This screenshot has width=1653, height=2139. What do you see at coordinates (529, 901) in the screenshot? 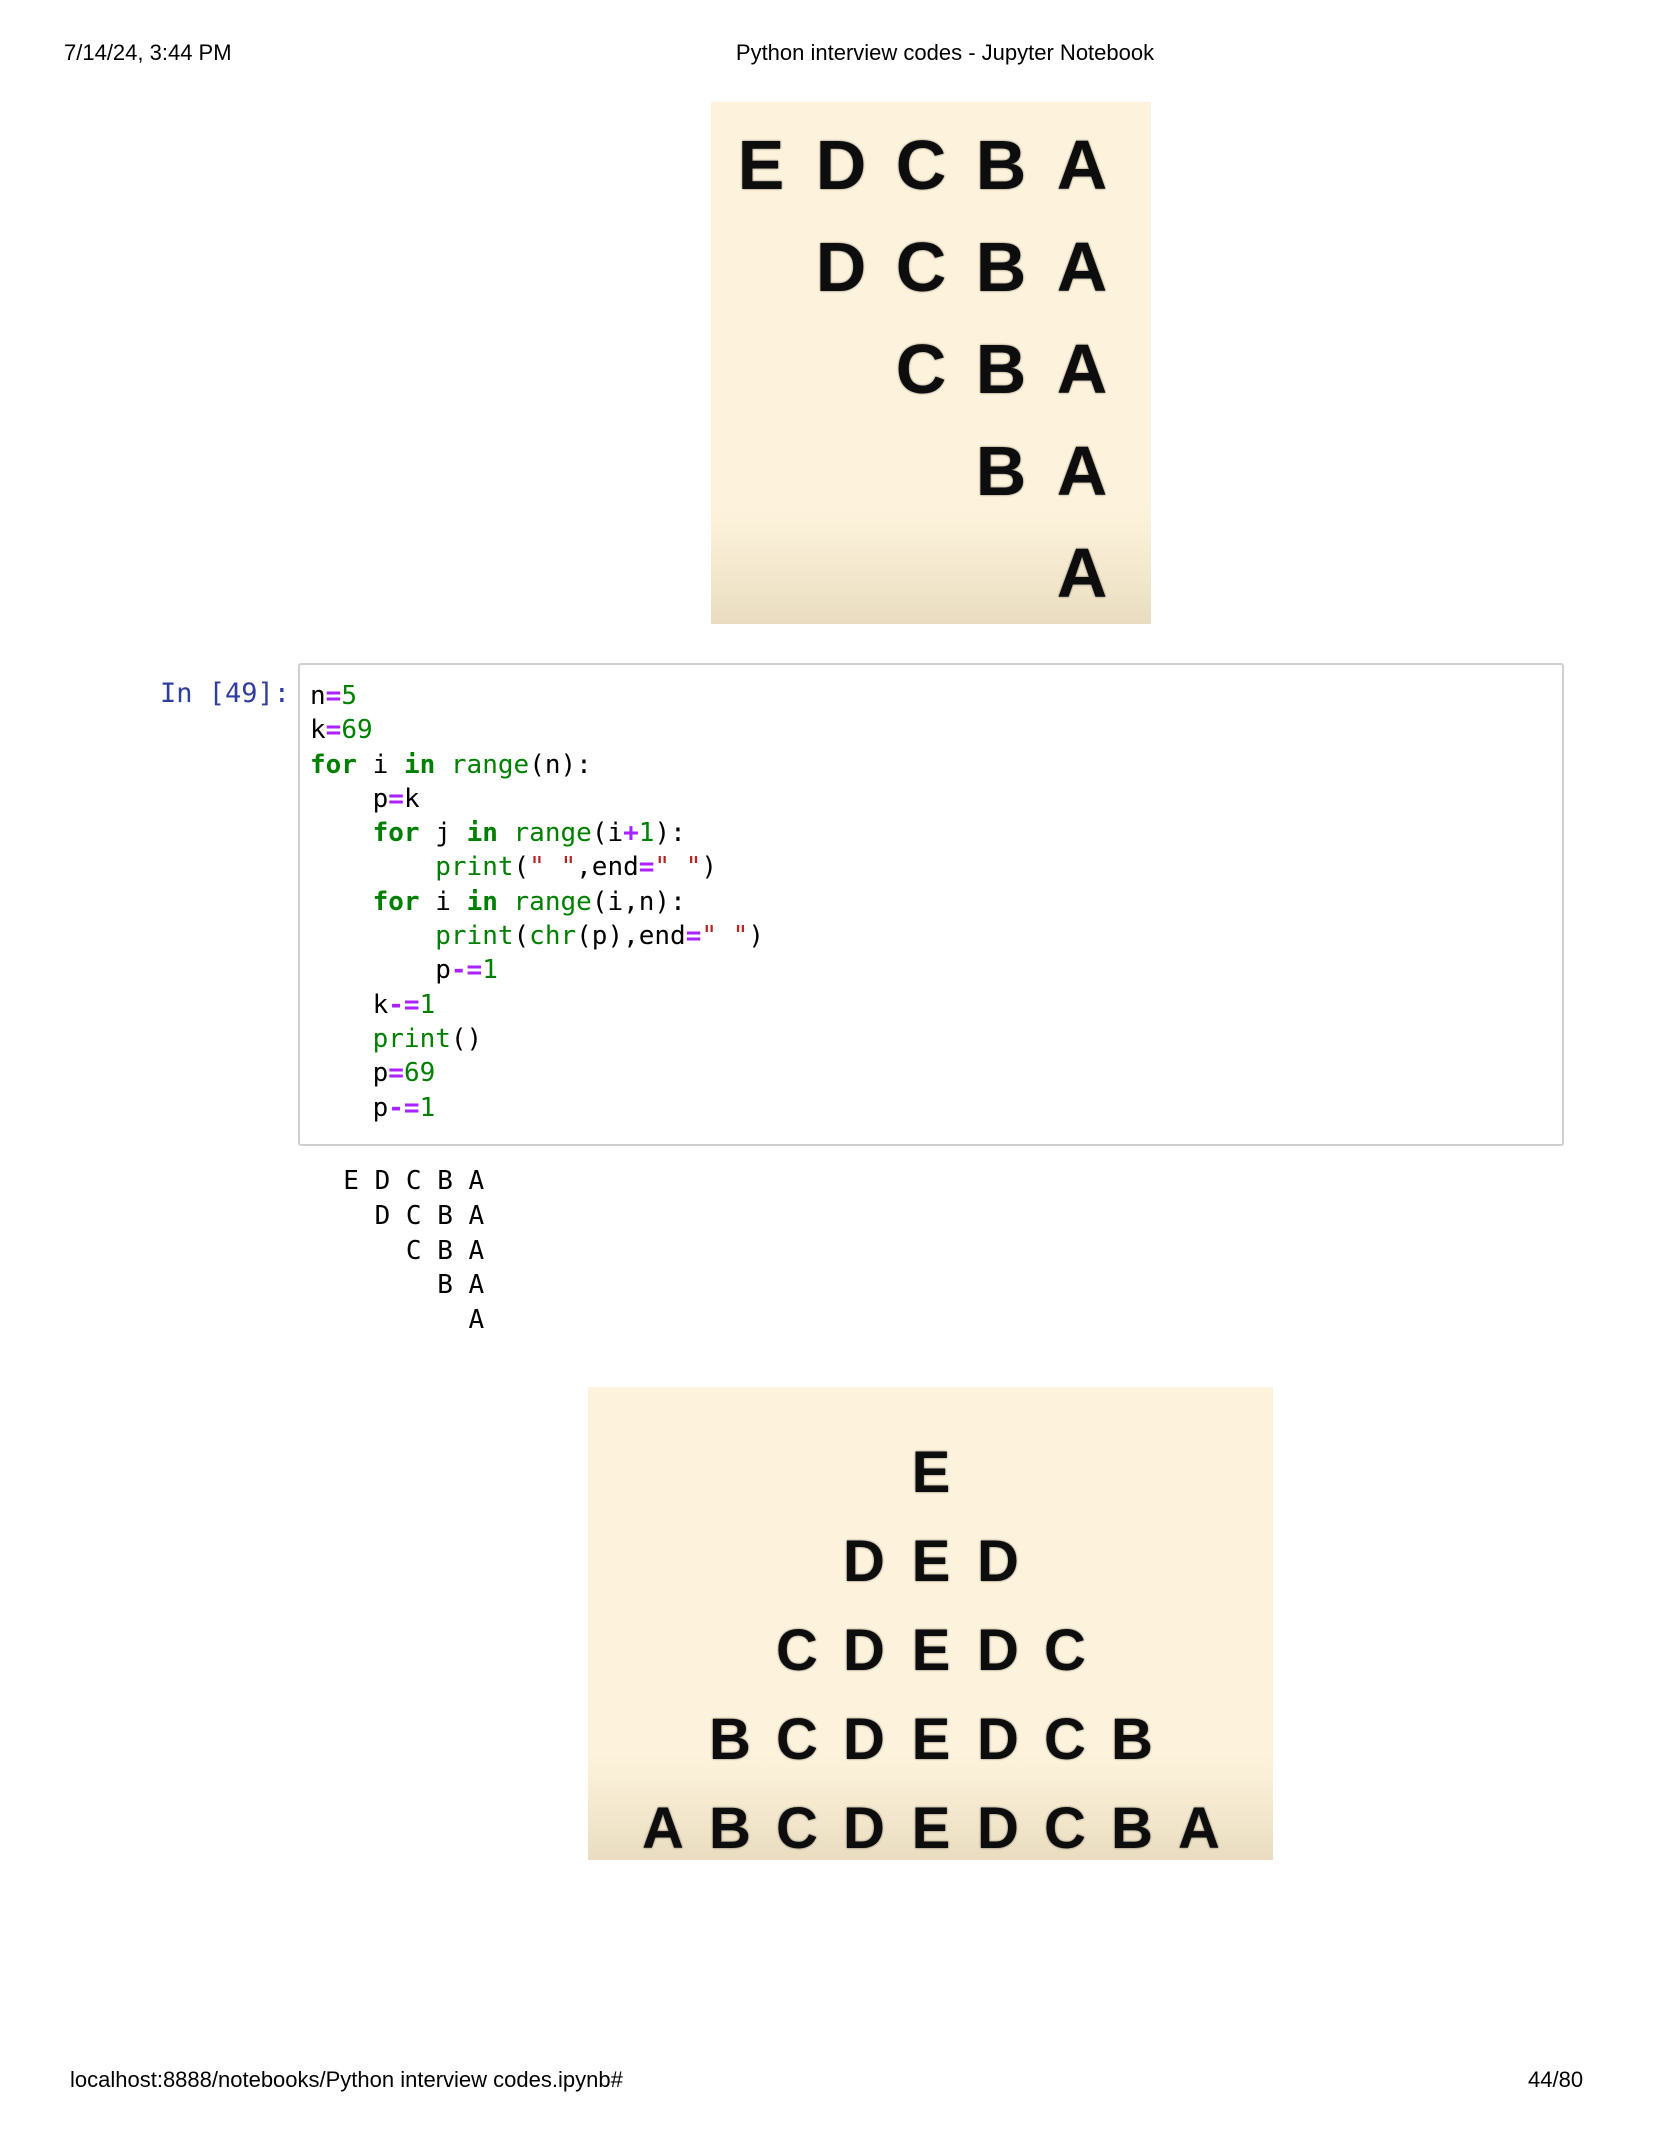
I see `code-line: for i in range(i,n):` at bounding box center [529, 901].